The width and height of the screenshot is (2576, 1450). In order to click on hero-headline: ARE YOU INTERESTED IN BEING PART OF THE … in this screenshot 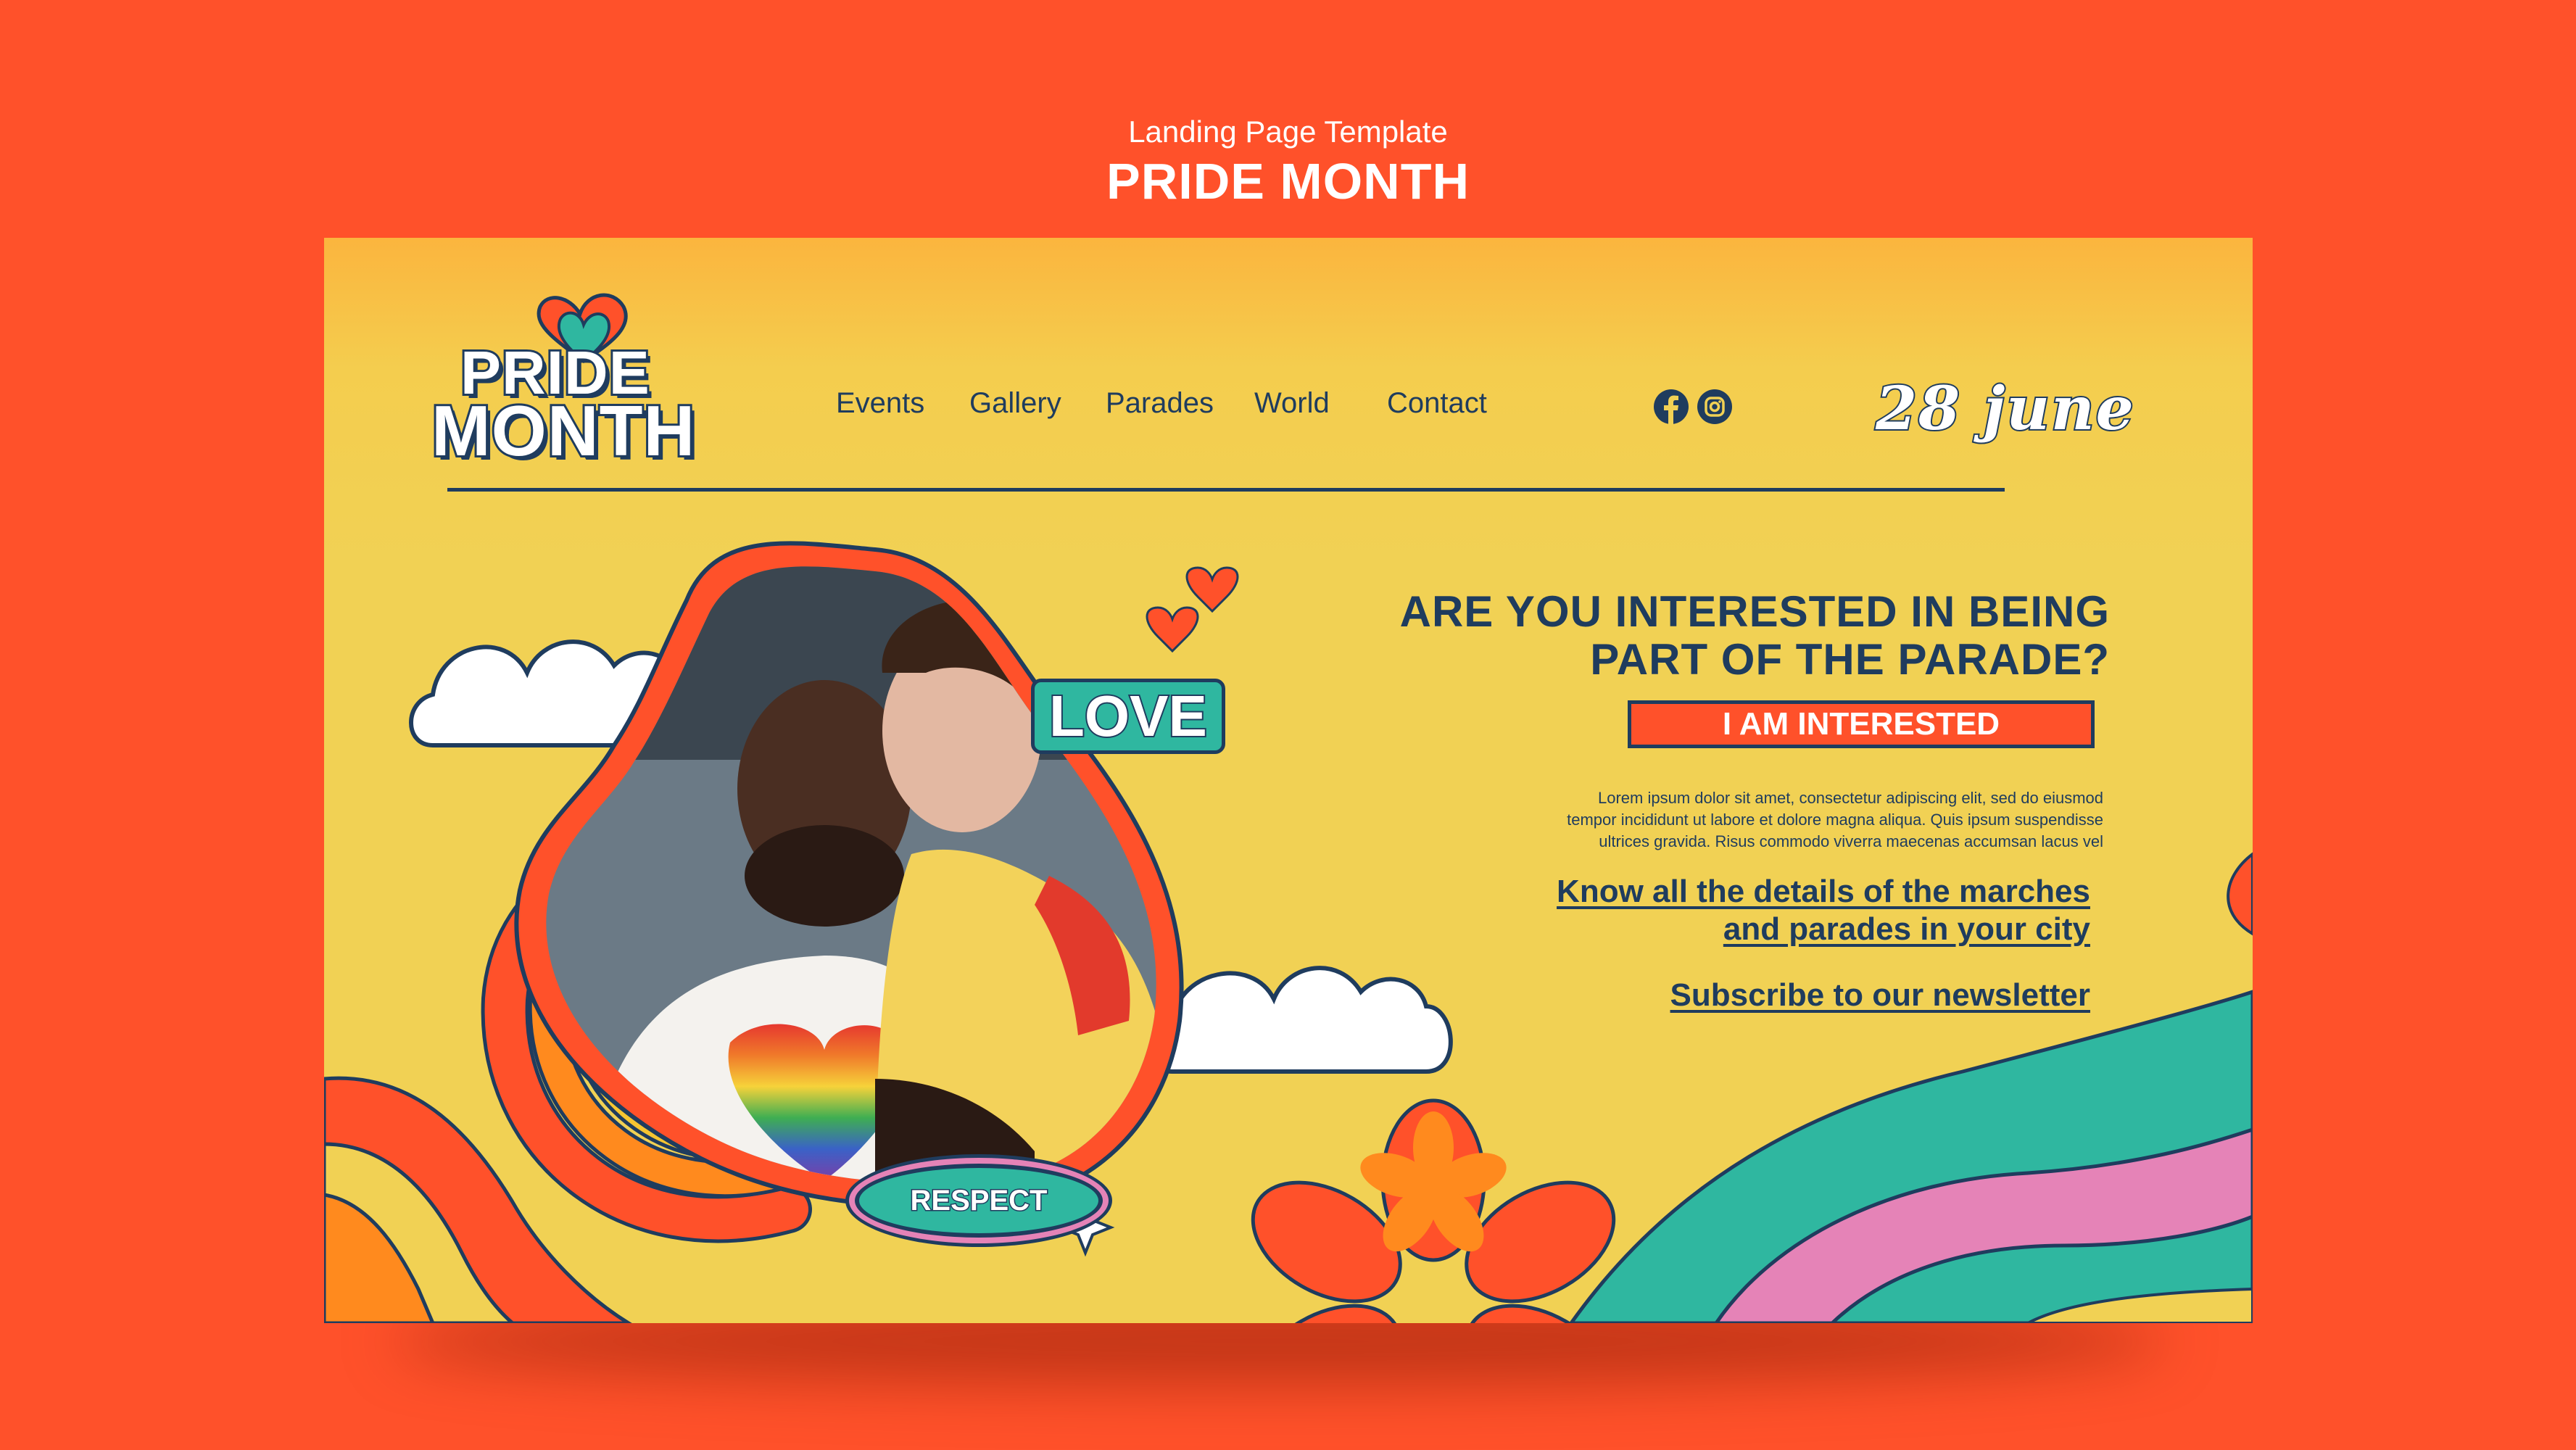, I will do `click(1675, 636)`.